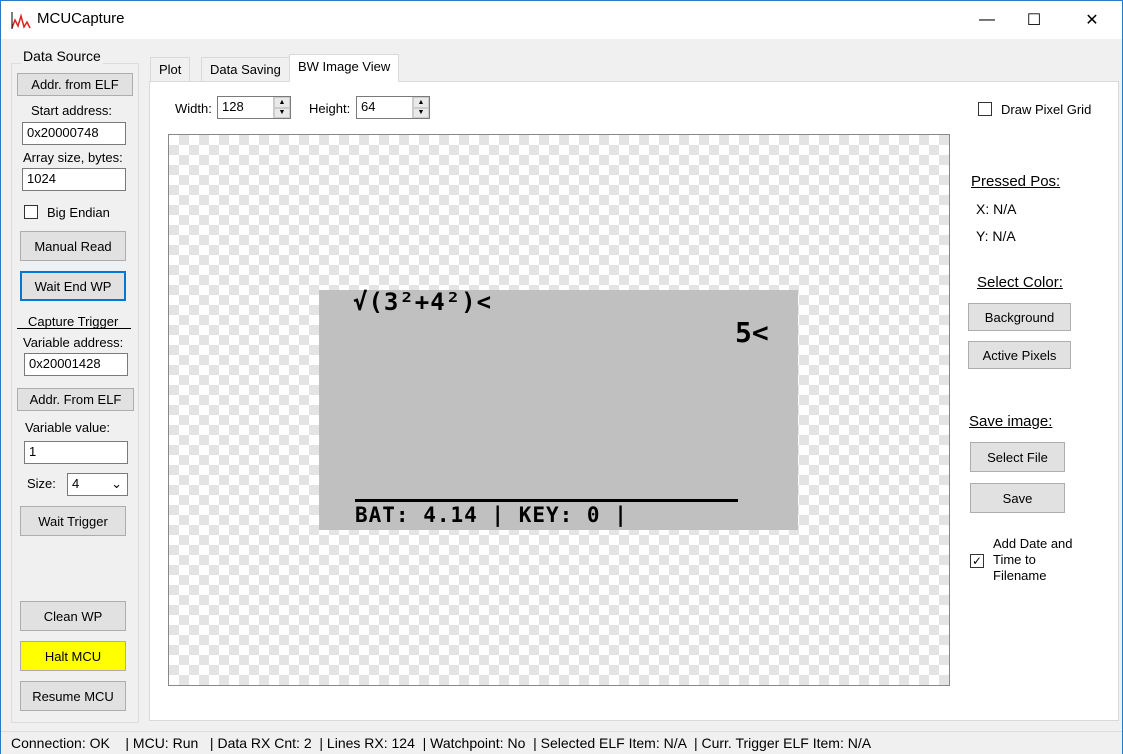 The width and height of the screenshot is (1123, 754). What do you see at coordinates (73, 321) in the screenshot?
I see `capture-trigger-title: Capture Trigger` at bounding box center [73, 321].